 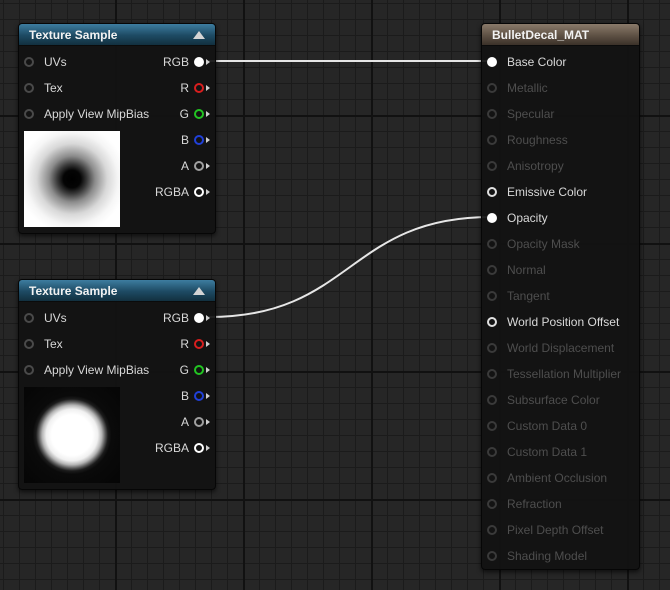 I want to click on input-pin-emissive-color: Emissive Color, so click(x=539, y=192).